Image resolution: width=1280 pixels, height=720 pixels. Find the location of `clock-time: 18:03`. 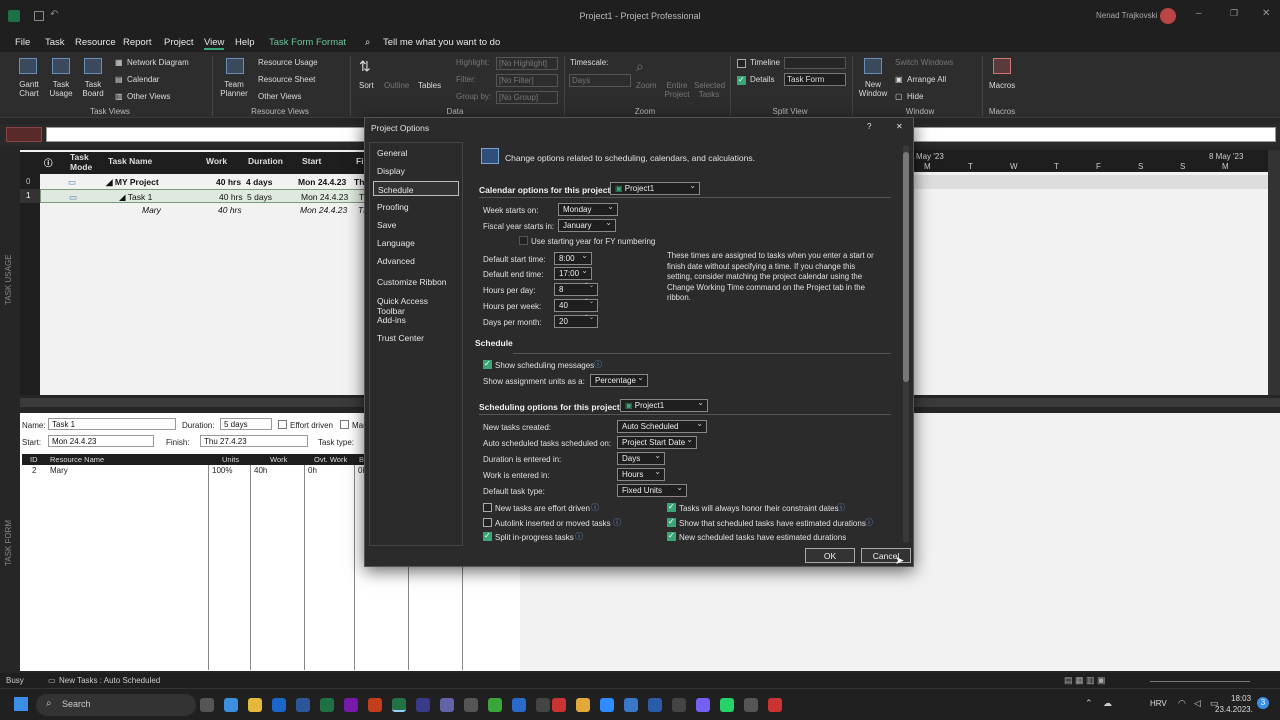

clock-time: 18:03 is located at coordinates (1241, 698).